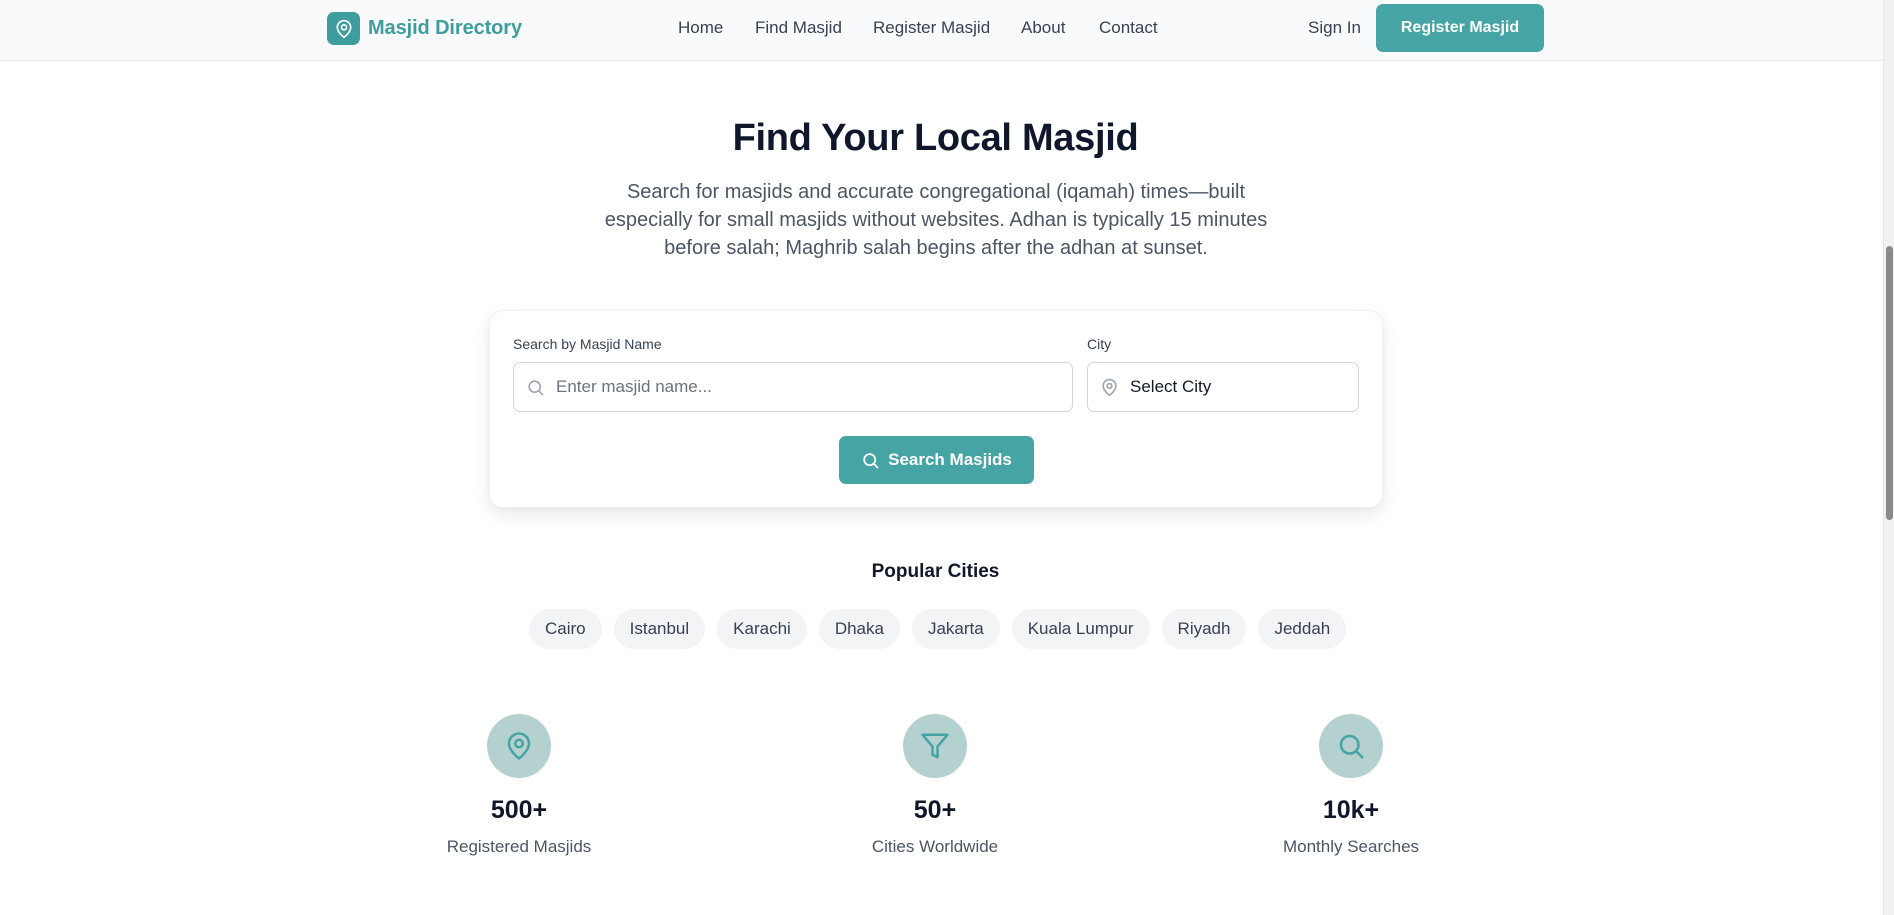 This screenshot has width=1894, height=915. Describe the element at coordinates (935, 785) in the screenshot. I see `stat-cities-worldwide: 50+ Cities Worldwide` at that location.